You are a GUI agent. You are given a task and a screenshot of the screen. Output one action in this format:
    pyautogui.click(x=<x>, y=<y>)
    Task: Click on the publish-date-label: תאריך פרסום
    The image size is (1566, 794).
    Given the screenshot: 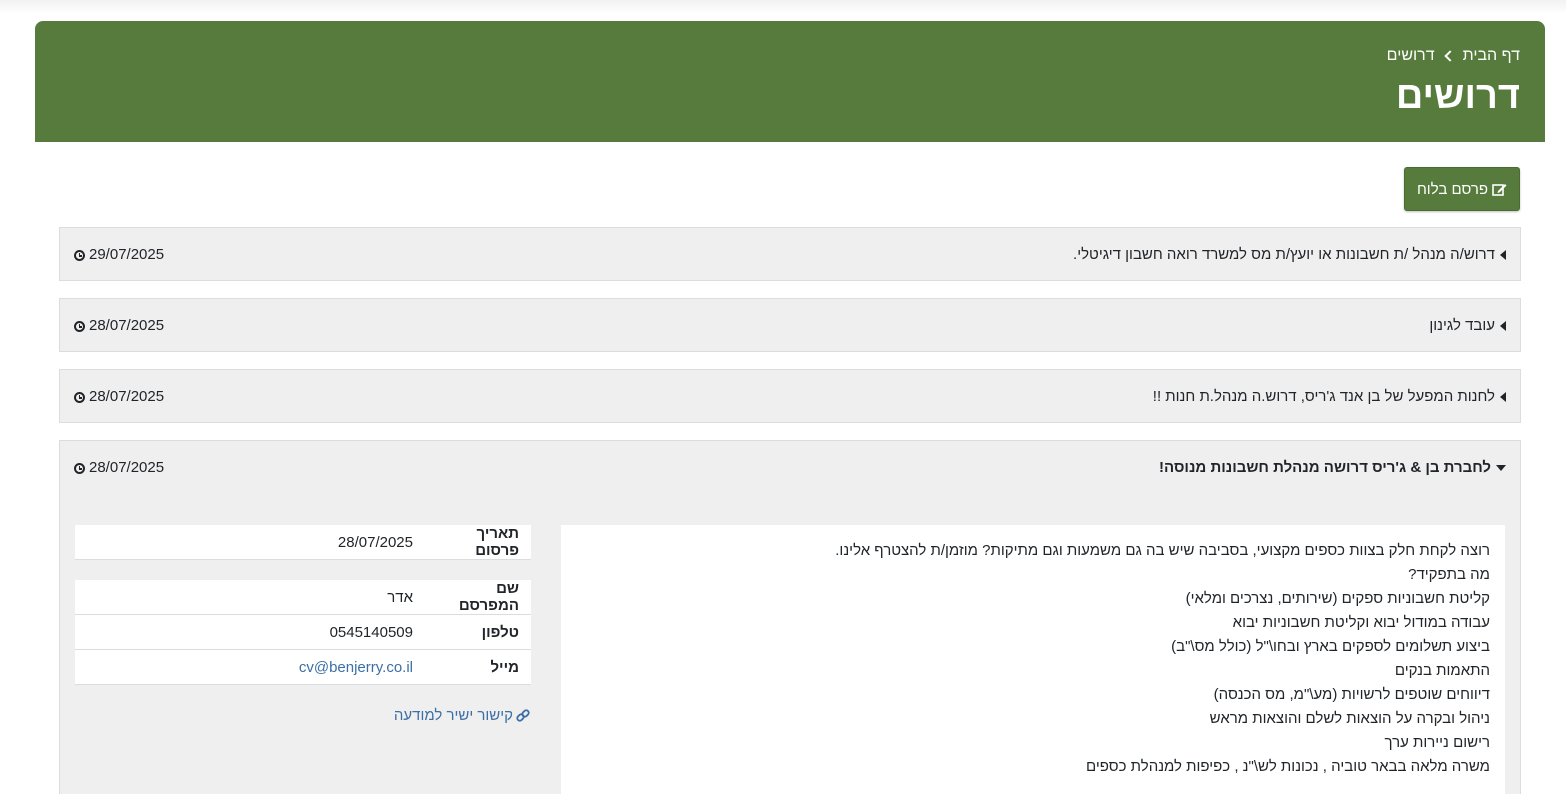 What is the action you would take?
    pyautogui.click(x=478, y=542)
    